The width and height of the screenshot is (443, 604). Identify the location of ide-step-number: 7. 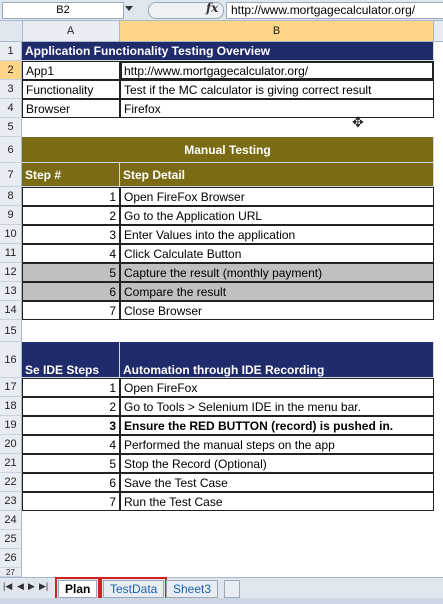
(71, 501).